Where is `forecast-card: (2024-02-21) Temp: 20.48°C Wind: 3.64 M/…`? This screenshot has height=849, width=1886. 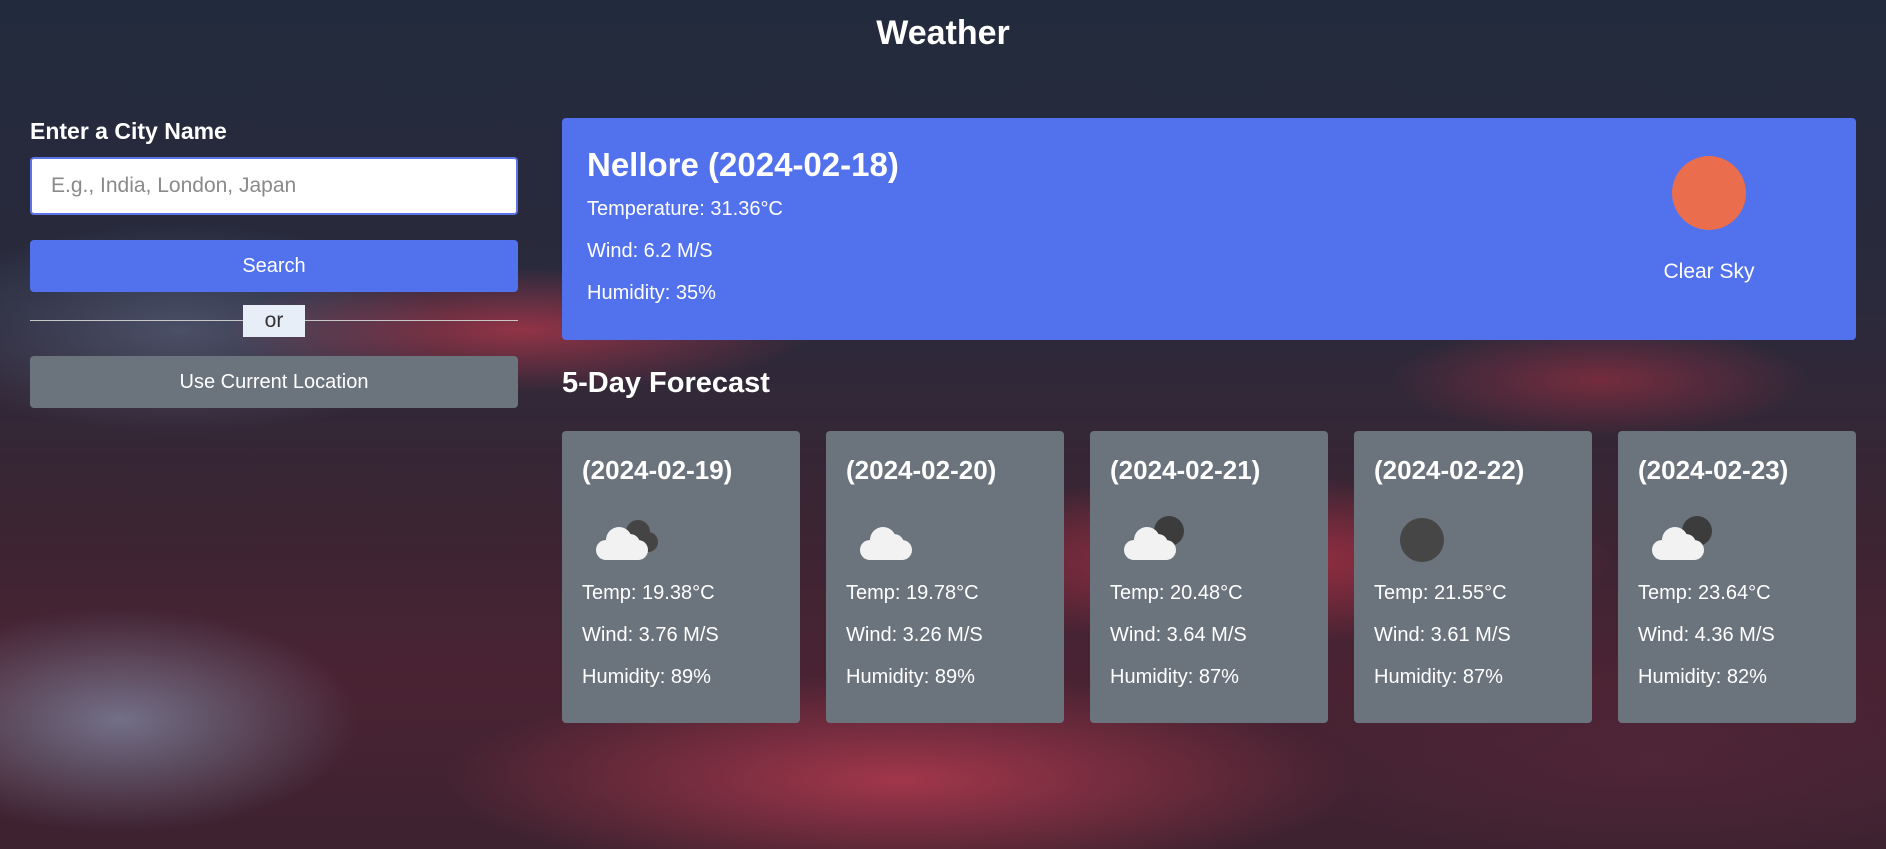 forecast-card: (2024-02-21) Temp: 20.48°C Wind: 3.64 M/… is located at coordinates (1209, 577).